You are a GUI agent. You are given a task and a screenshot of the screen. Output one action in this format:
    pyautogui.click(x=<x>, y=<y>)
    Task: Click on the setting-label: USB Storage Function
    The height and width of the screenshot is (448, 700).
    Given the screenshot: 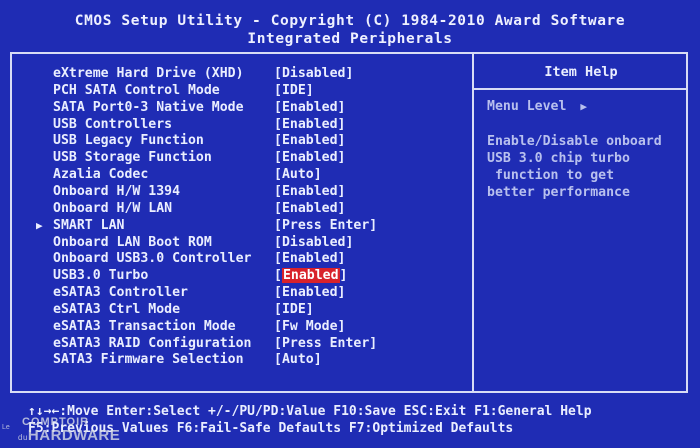 What is the action you would take?
    pyautogui.click(x=132, y=158)
    